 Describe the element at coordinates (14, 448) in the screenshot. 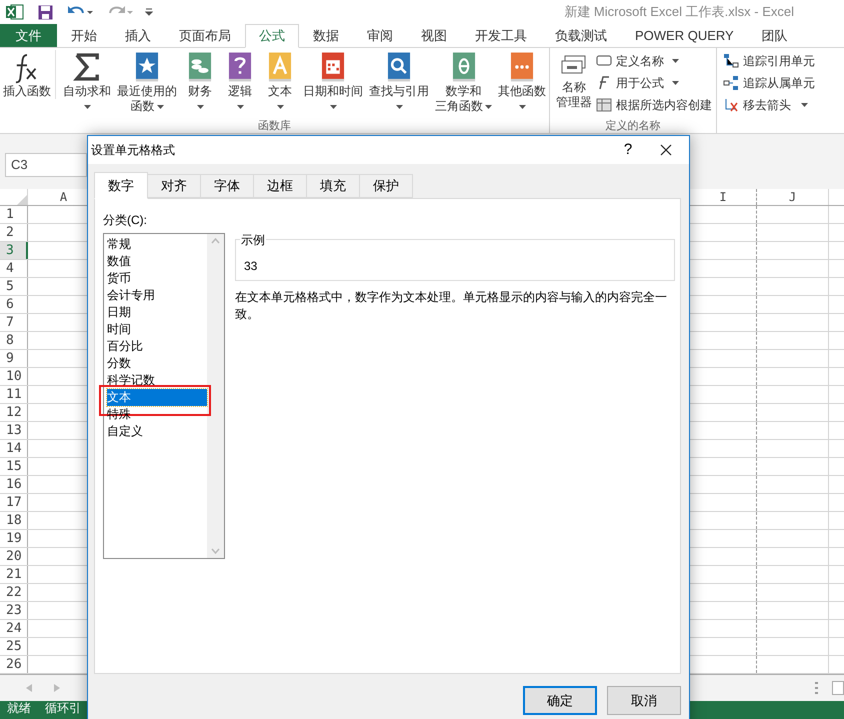

I see `row-header: 14` at that location.